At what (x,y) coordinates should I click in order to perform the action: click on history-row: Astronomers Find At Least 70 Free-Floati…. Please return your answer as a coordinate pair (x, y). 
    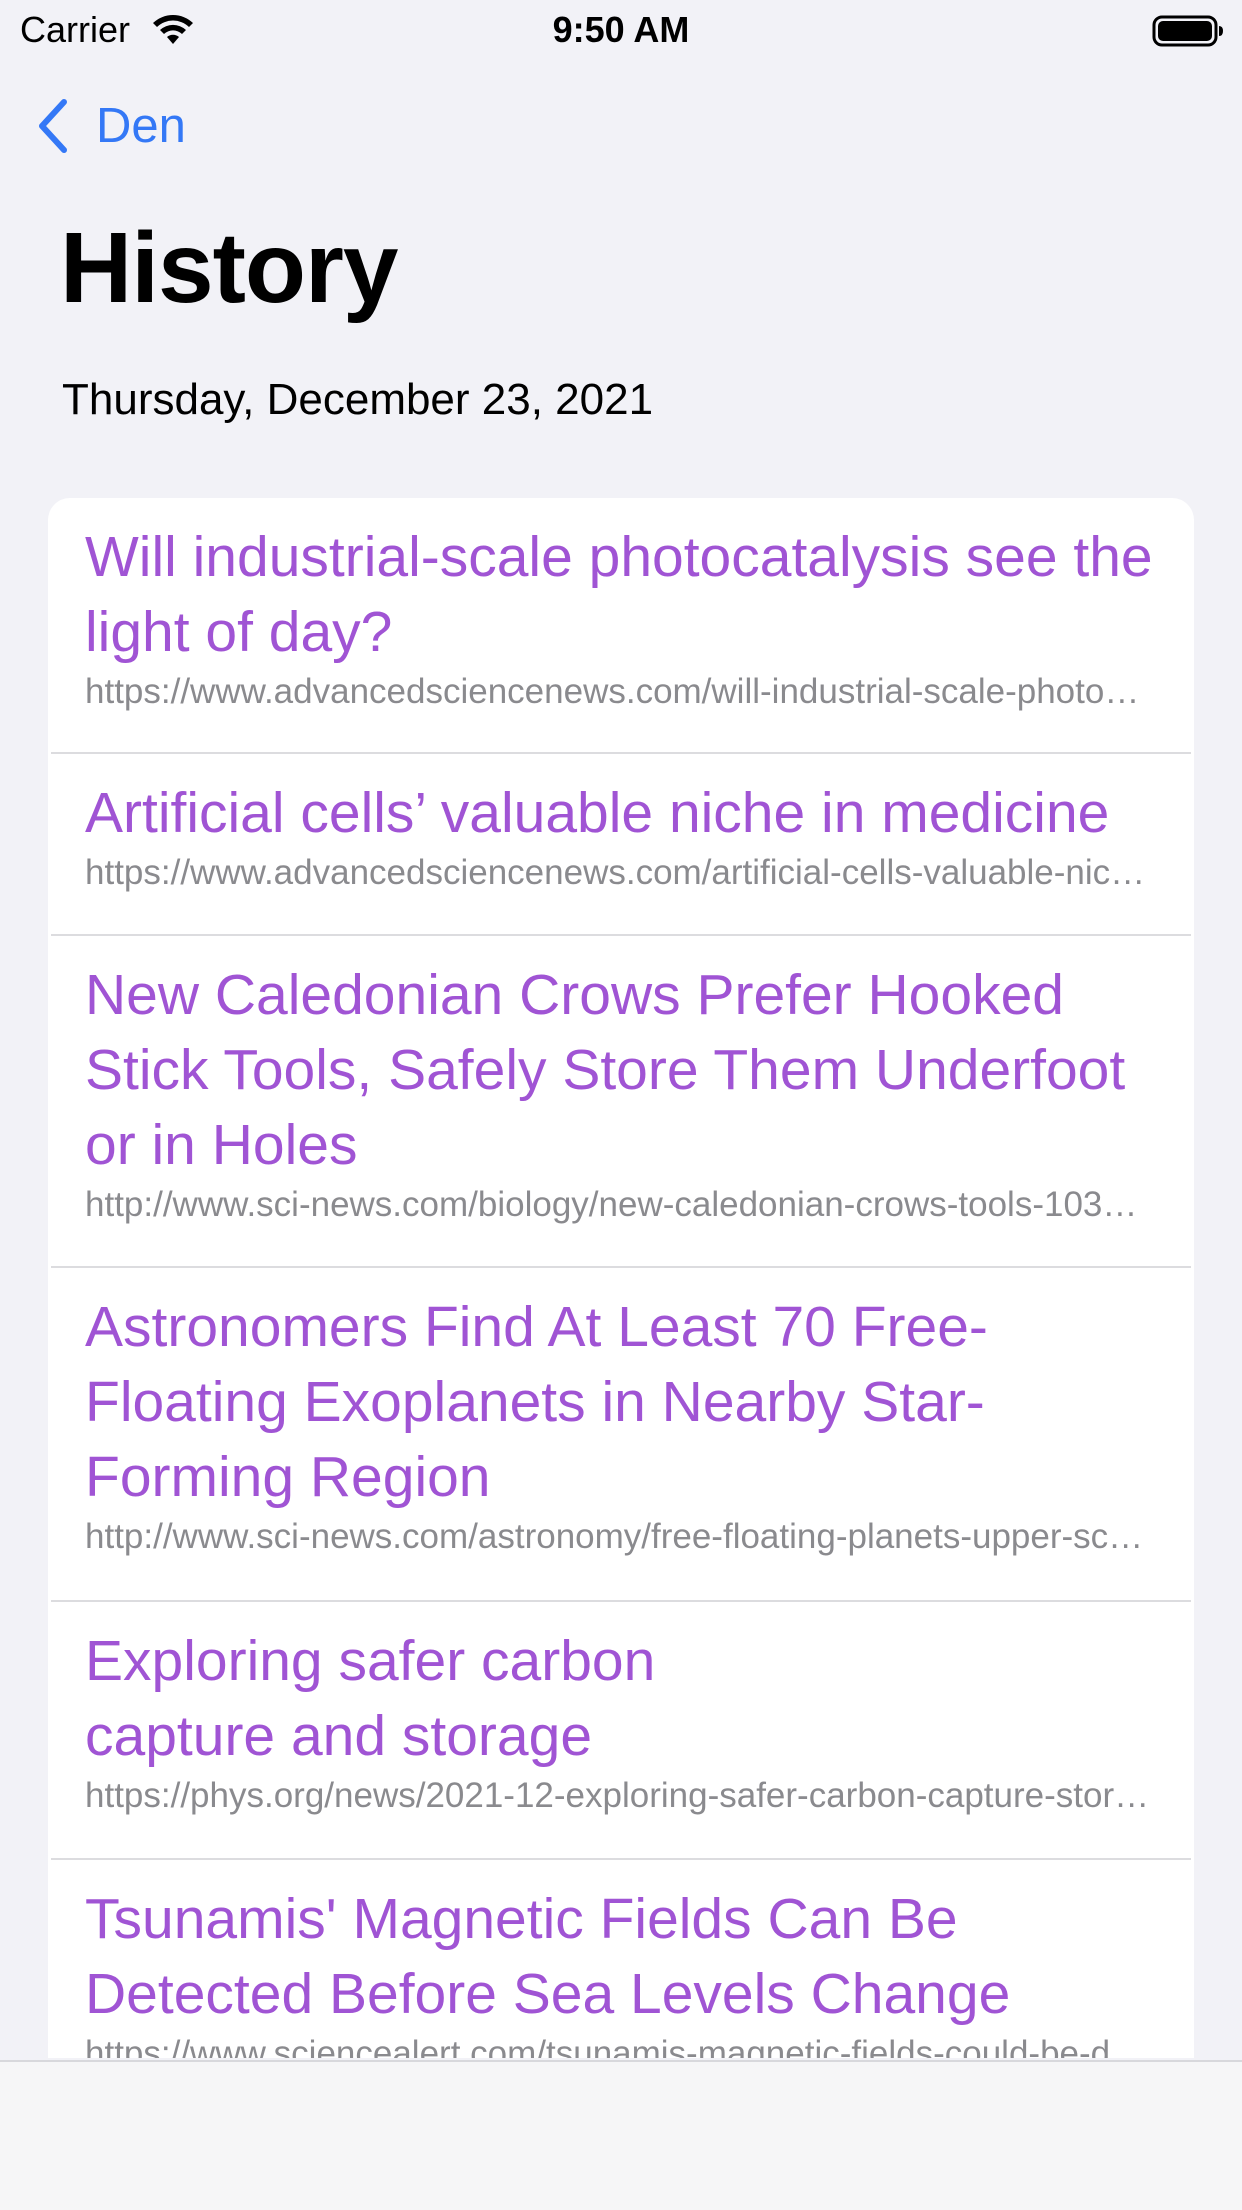
    Looking at the image, I should click on (621, 1435).